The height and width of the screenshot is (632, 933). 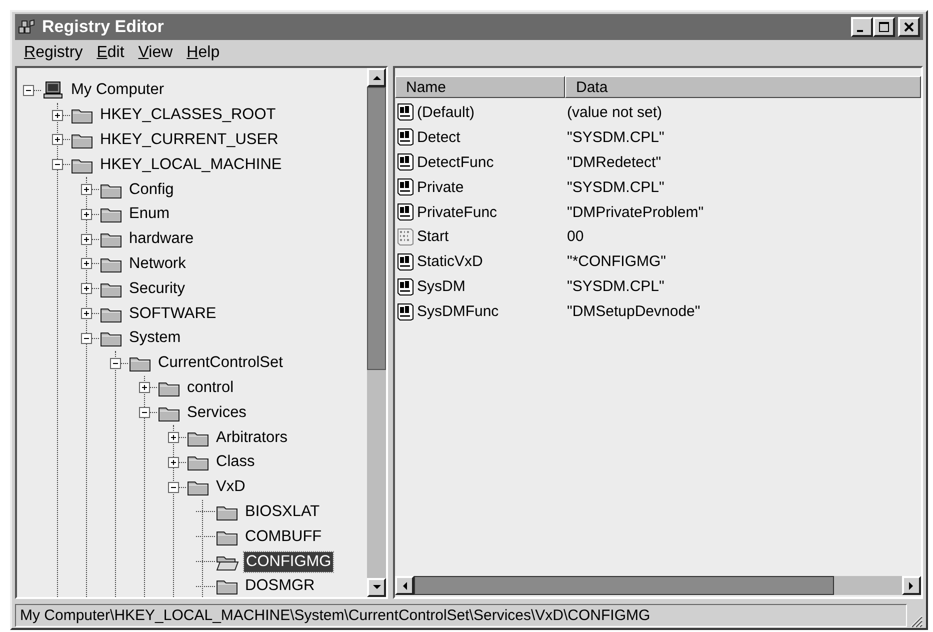 I want to click on close-icon, so click(x=909, y=27).